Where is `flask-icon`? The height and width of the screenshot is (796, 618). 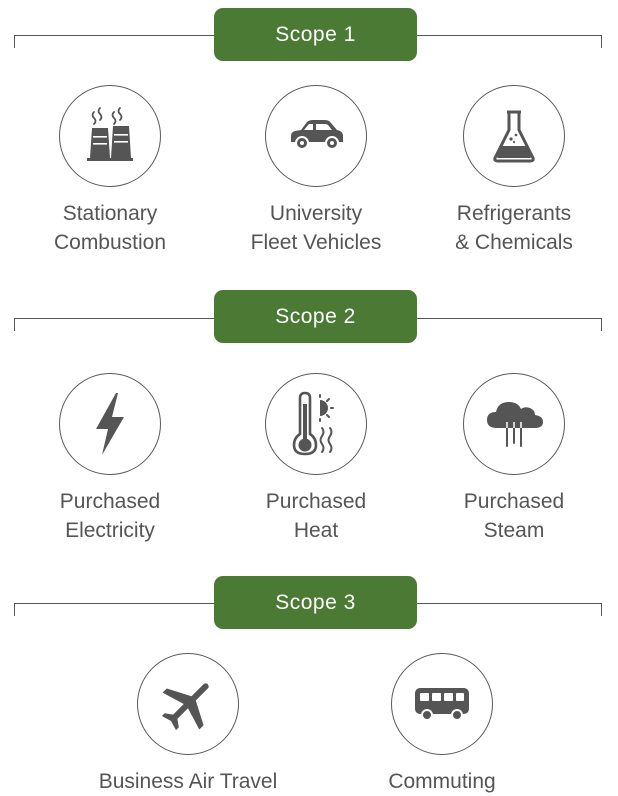
flask-icon is located at coordinates (514, 136).